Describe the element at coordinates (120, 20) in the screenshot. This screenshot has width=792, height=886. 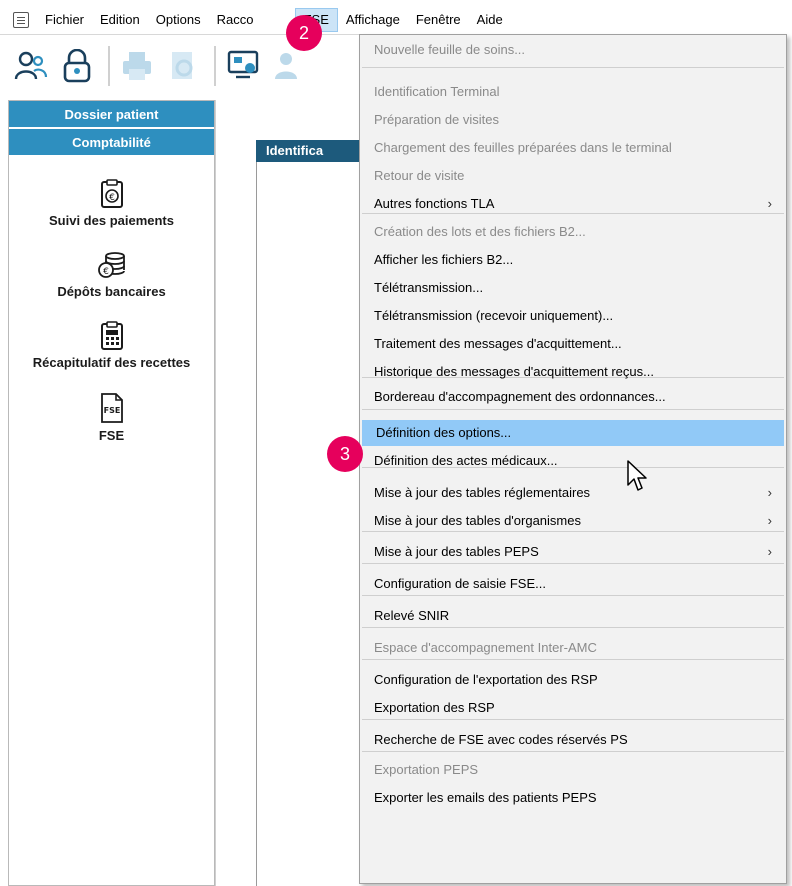
I see `menu-edition: Edition` at that location.